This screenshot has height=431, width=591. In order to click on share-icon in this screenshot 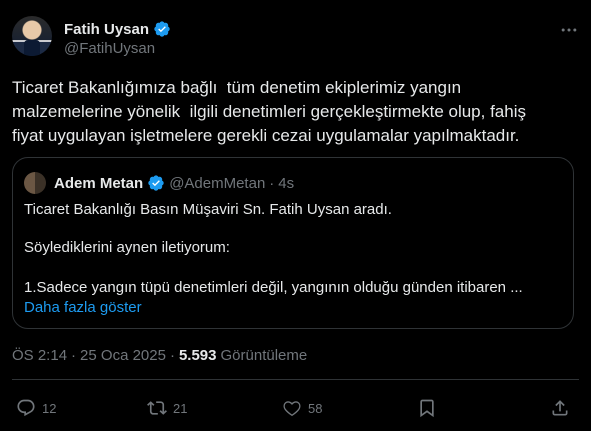, I will do `click(560, 408)`.